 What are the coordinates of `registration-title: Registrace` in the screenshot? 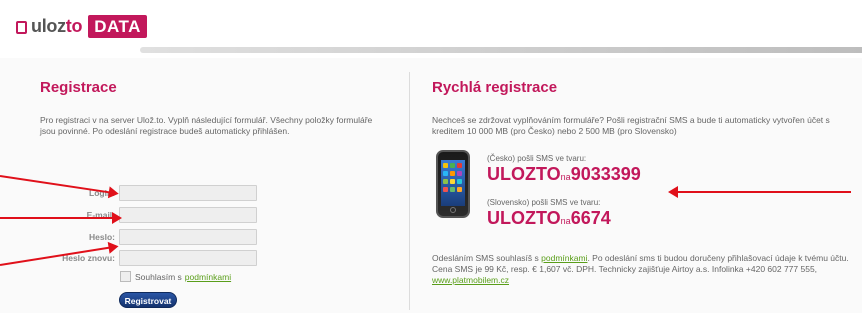 It's located at (78, 87).